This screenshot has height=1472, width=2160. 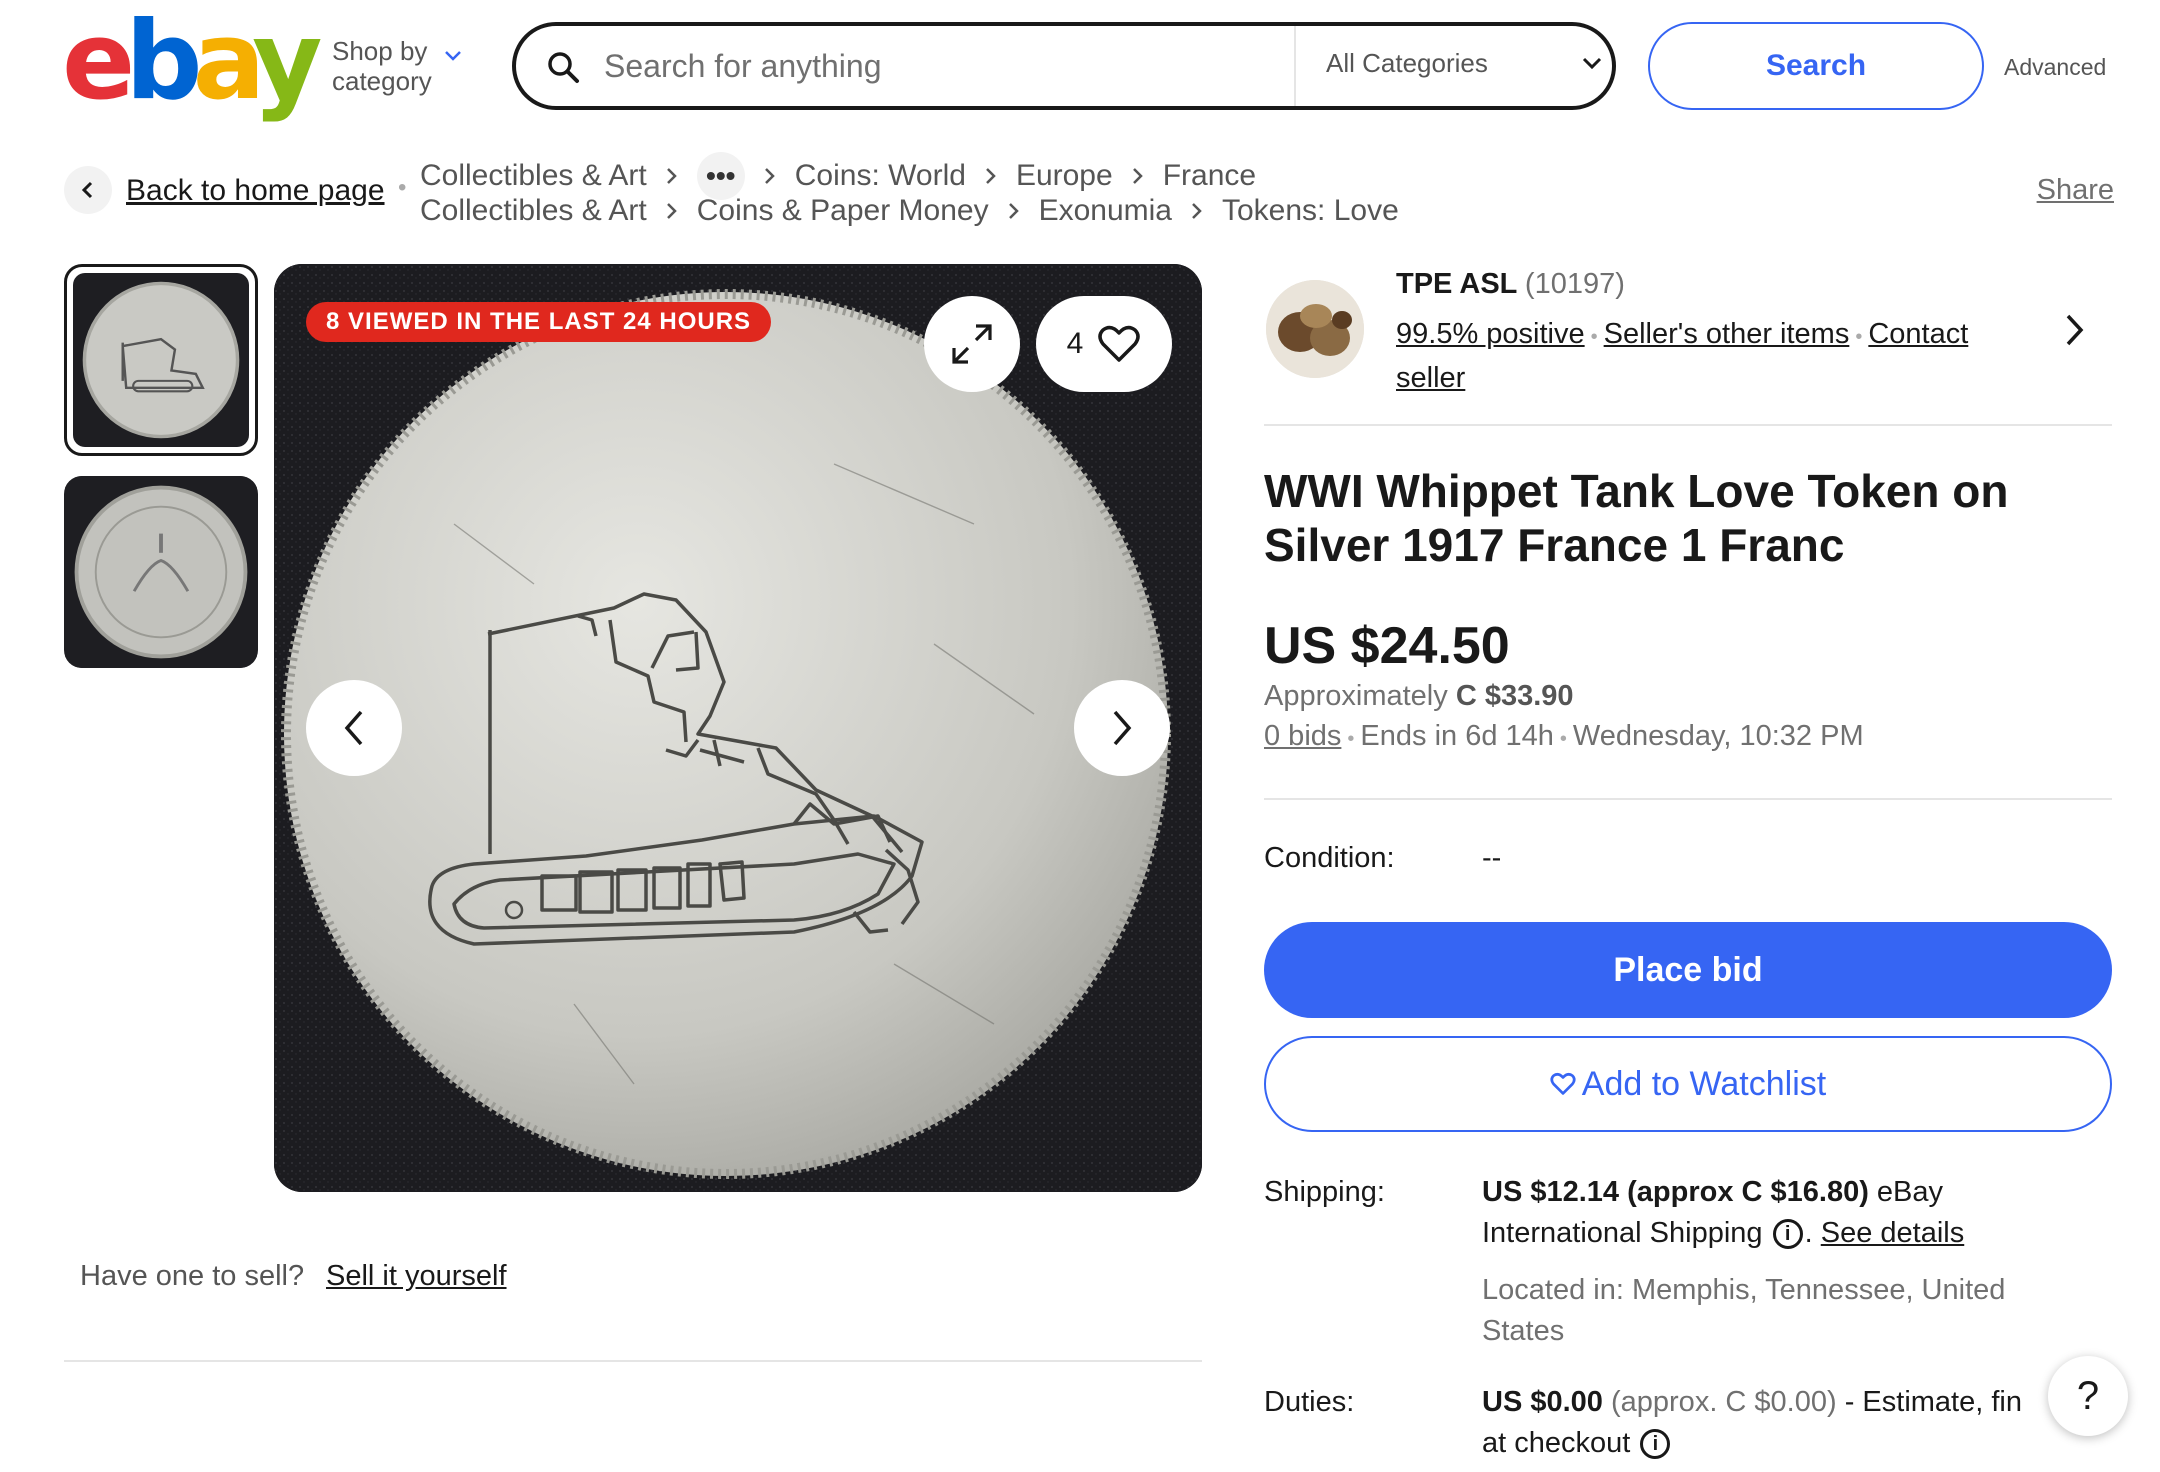 What do you see at coordinates (1910, 1192) in the screenshot?
I see `shipping-service-a: eBay` at bounding box center [1910, 1192].